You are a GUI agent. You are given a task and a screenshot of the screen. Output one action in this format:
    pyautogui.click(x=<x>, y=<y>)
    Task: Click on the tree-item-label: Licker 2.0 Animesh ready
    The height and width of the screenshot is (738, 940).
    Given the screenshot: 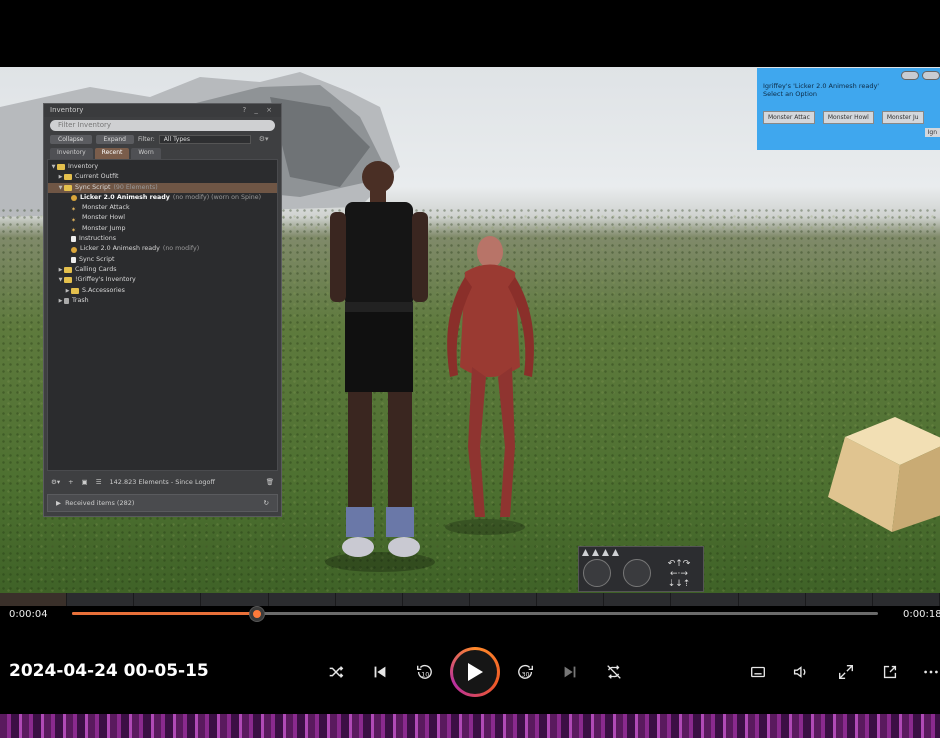 What is the action you would take?
    pyautogui.click(x=120, y=249)
    